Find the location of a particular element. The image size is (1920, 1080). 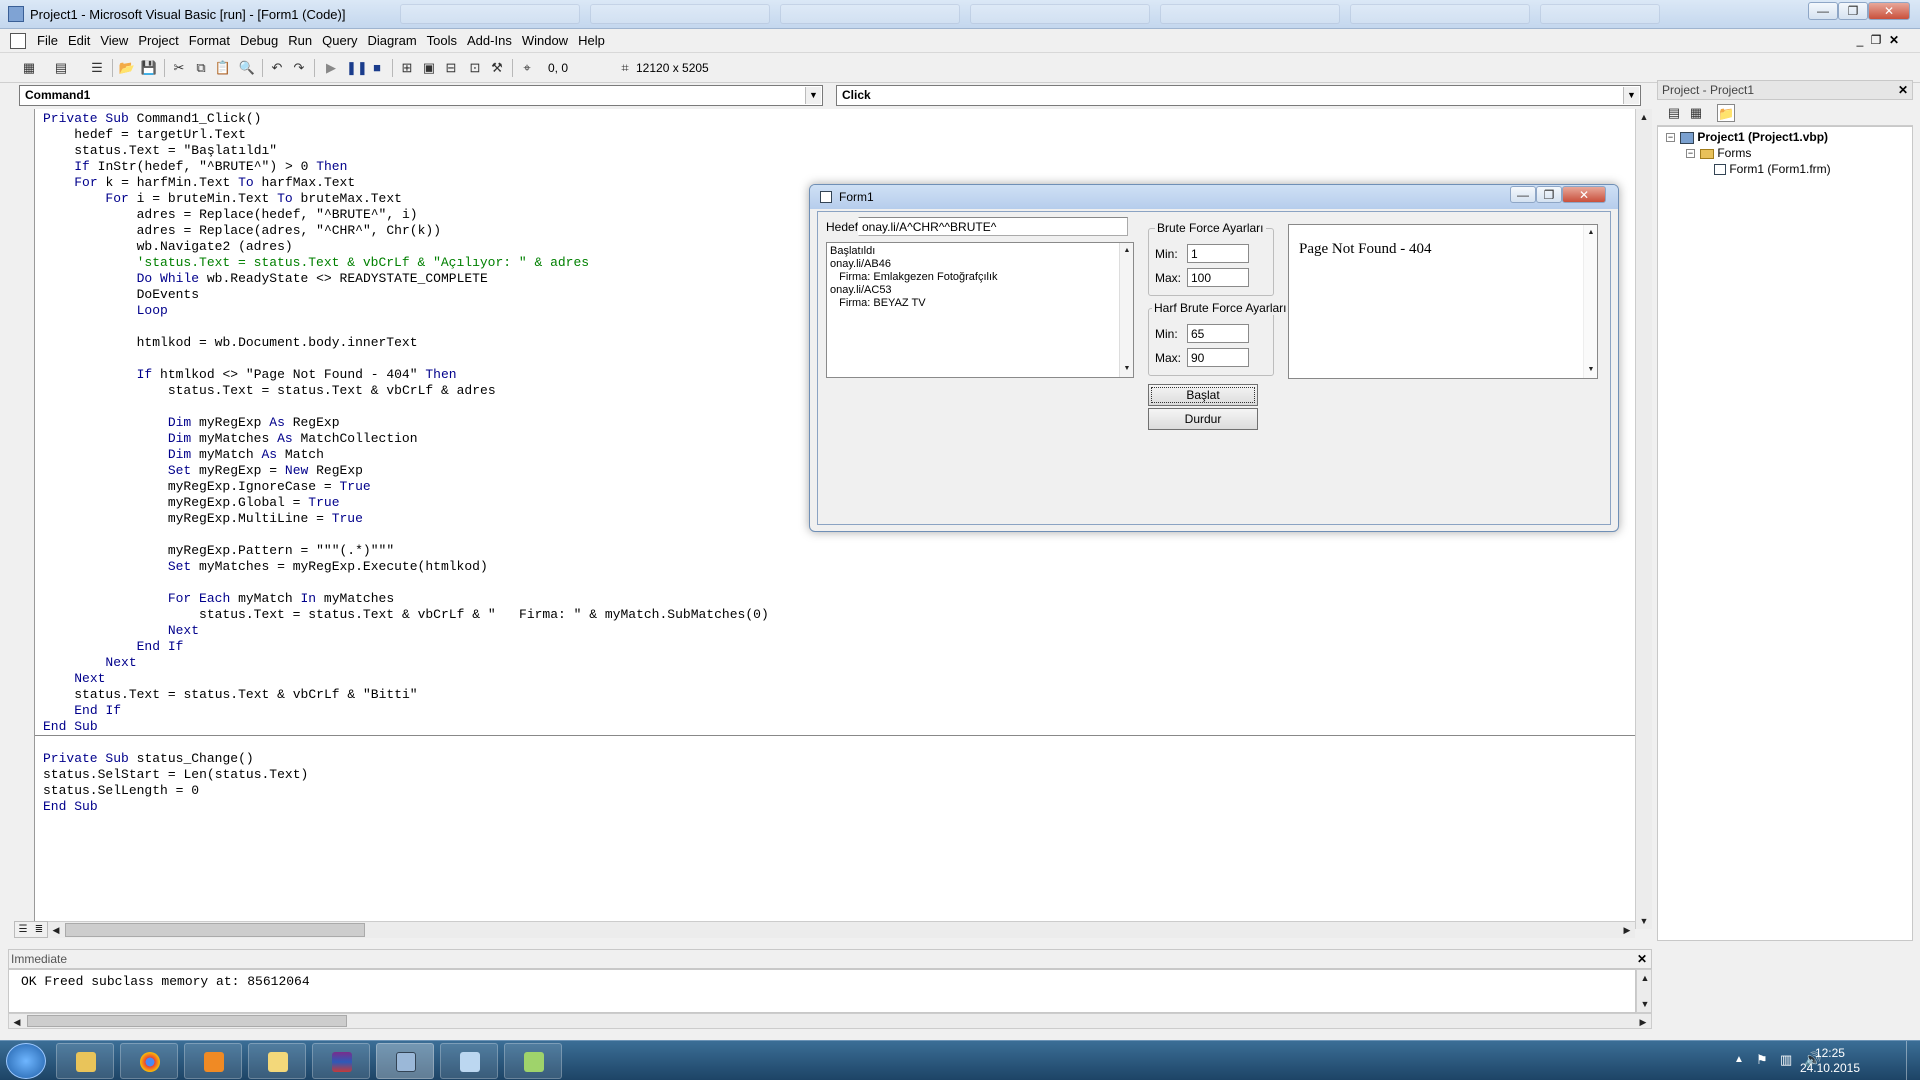

code-line: status.SelLength = 0 is located at coordinates (406, 791).